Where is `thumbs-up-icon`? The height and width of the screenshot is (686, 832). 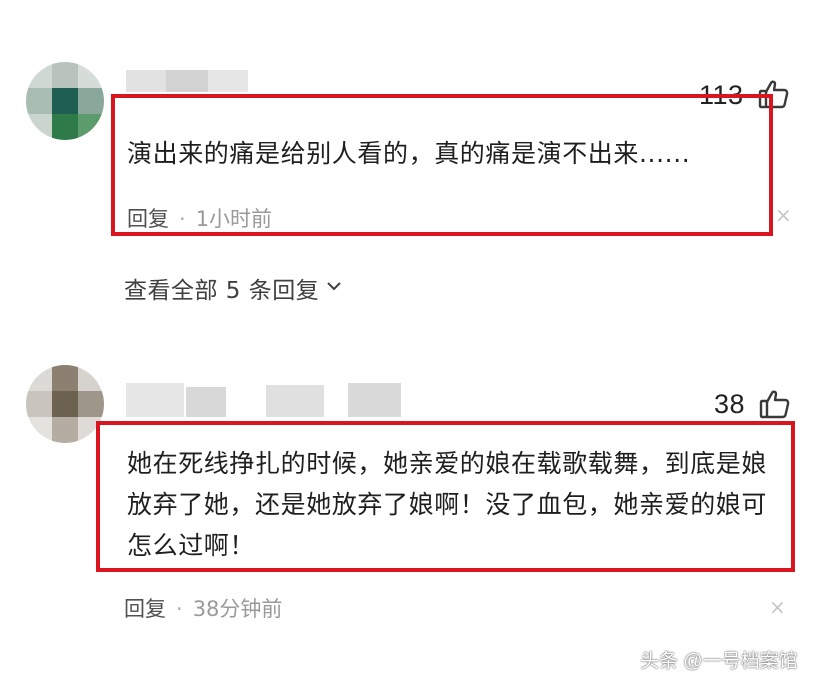 thumbs-up-icon is located at coordinates (775, 404).